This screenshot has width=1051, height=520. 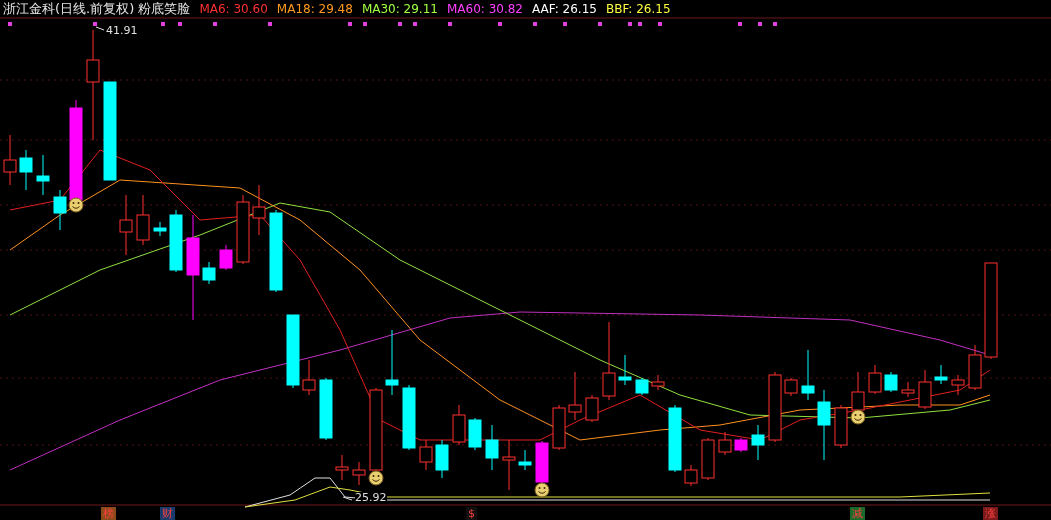 What do you see at coordinates (108, 513) in the screenshot?
I see `signal-marker: 榜` at bounding box center [108, 513].